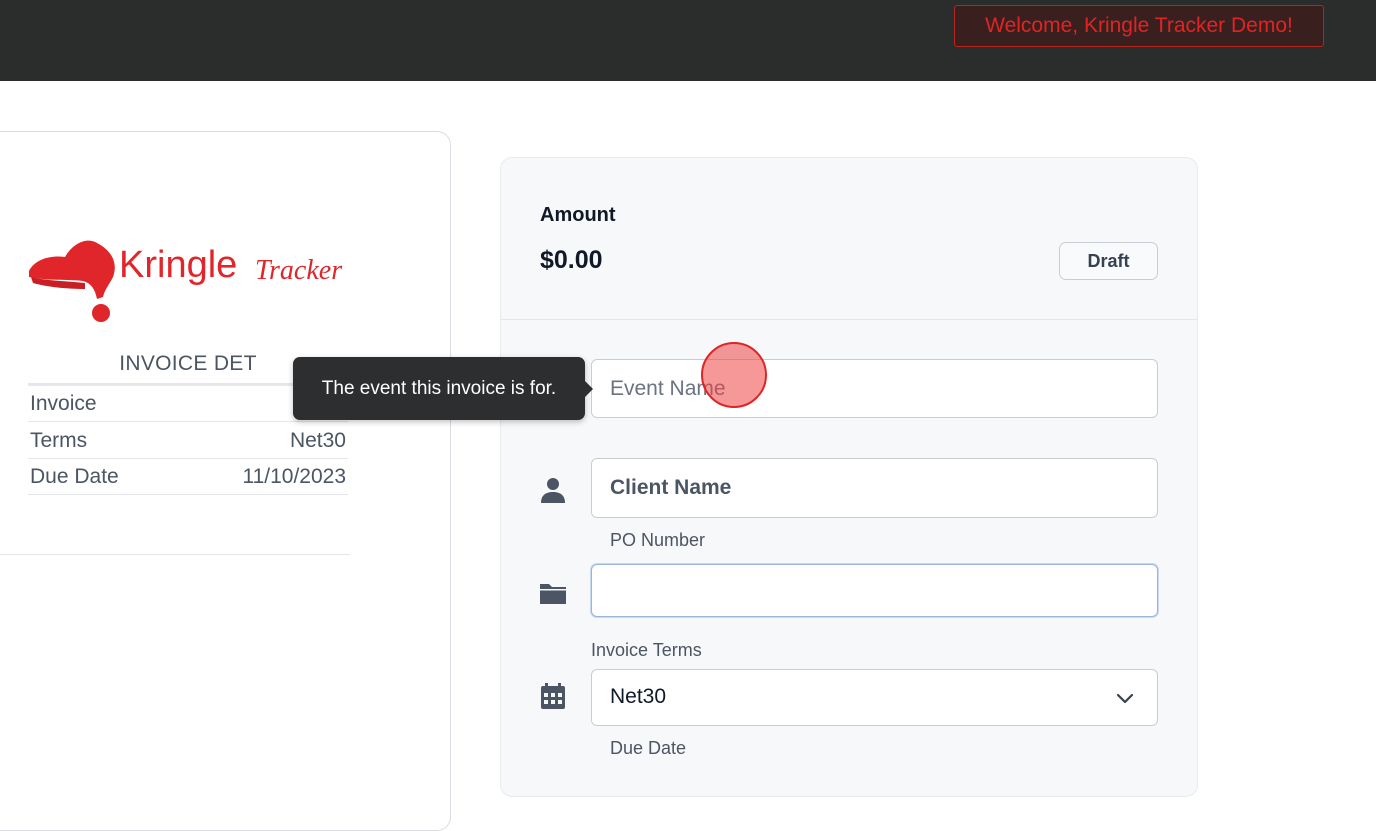  I want to click on amount-label: Amount, so click(578, 215).